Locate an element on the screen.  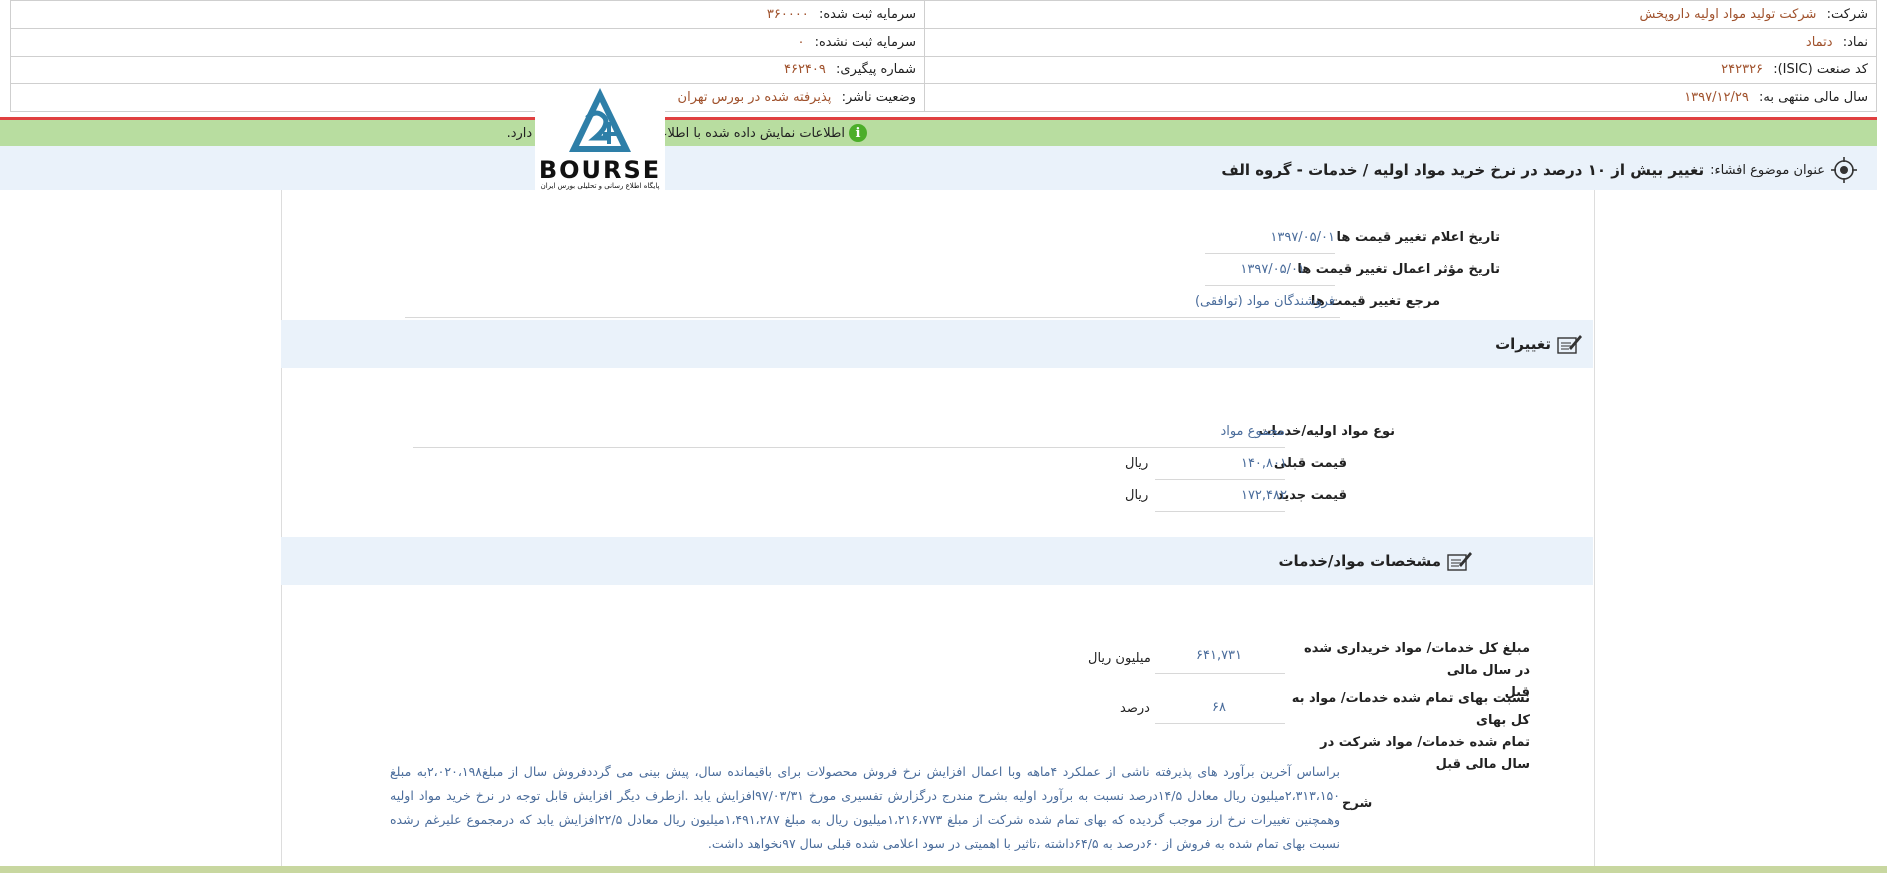
symbol-label: نماد: is located at coordinates (1855, 42).